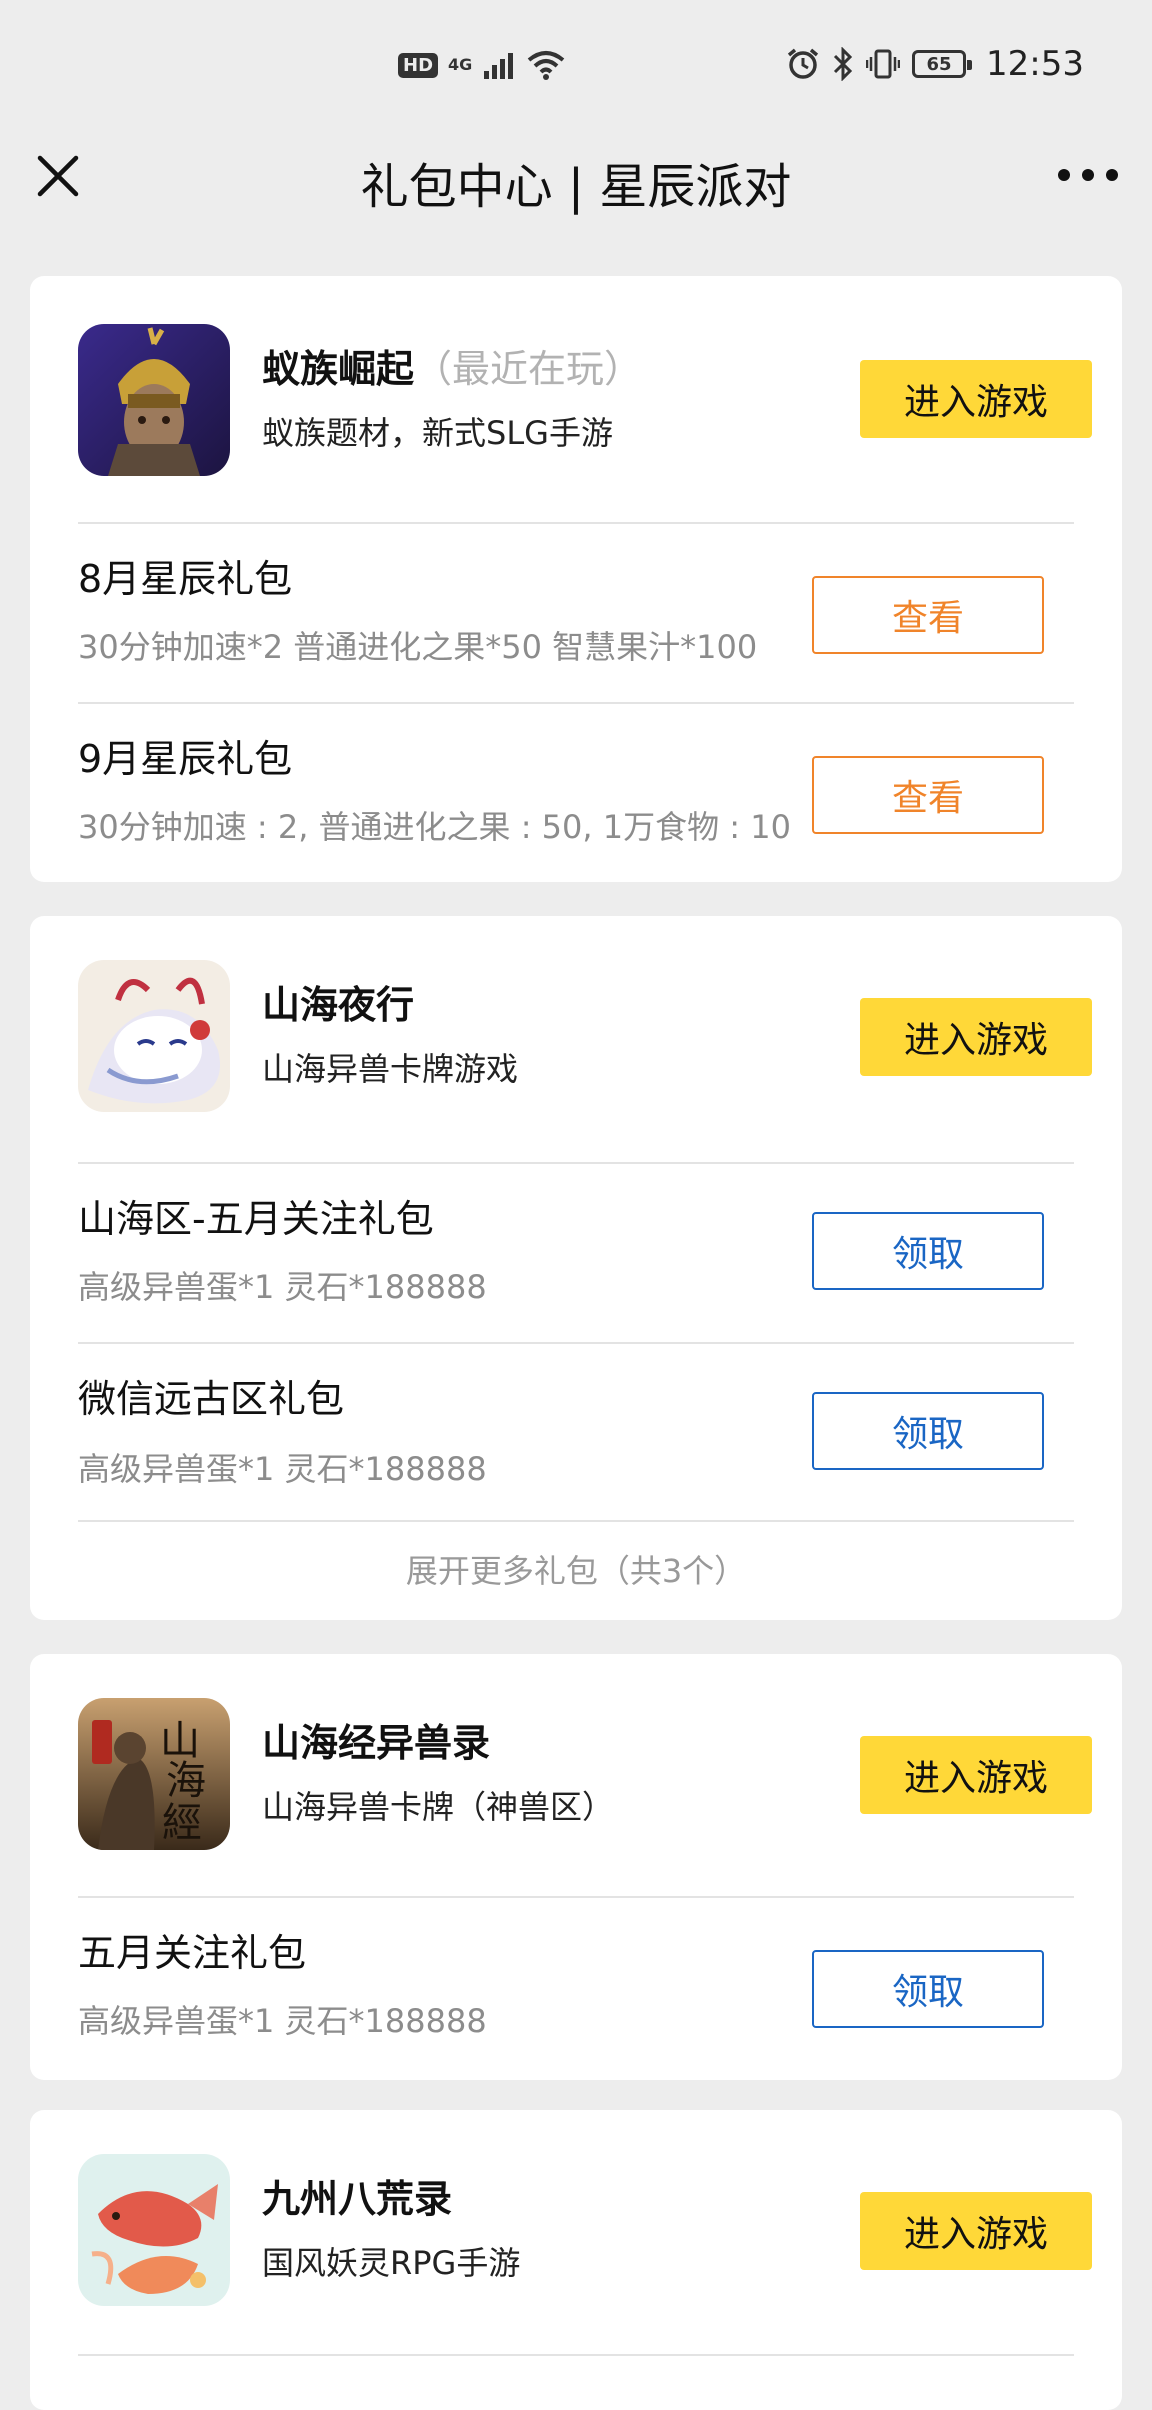 This screenshot has width=1152, height=2410. I want to click on more-options-icon, so click(1088, 175).